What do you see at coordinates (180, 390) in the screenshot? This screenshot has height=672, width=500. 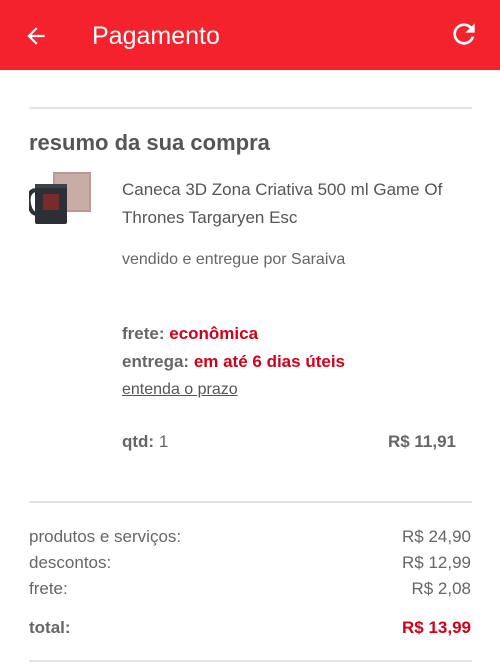 I see `deadline-link: entenda o prazo` at bounding box center [180, 390].